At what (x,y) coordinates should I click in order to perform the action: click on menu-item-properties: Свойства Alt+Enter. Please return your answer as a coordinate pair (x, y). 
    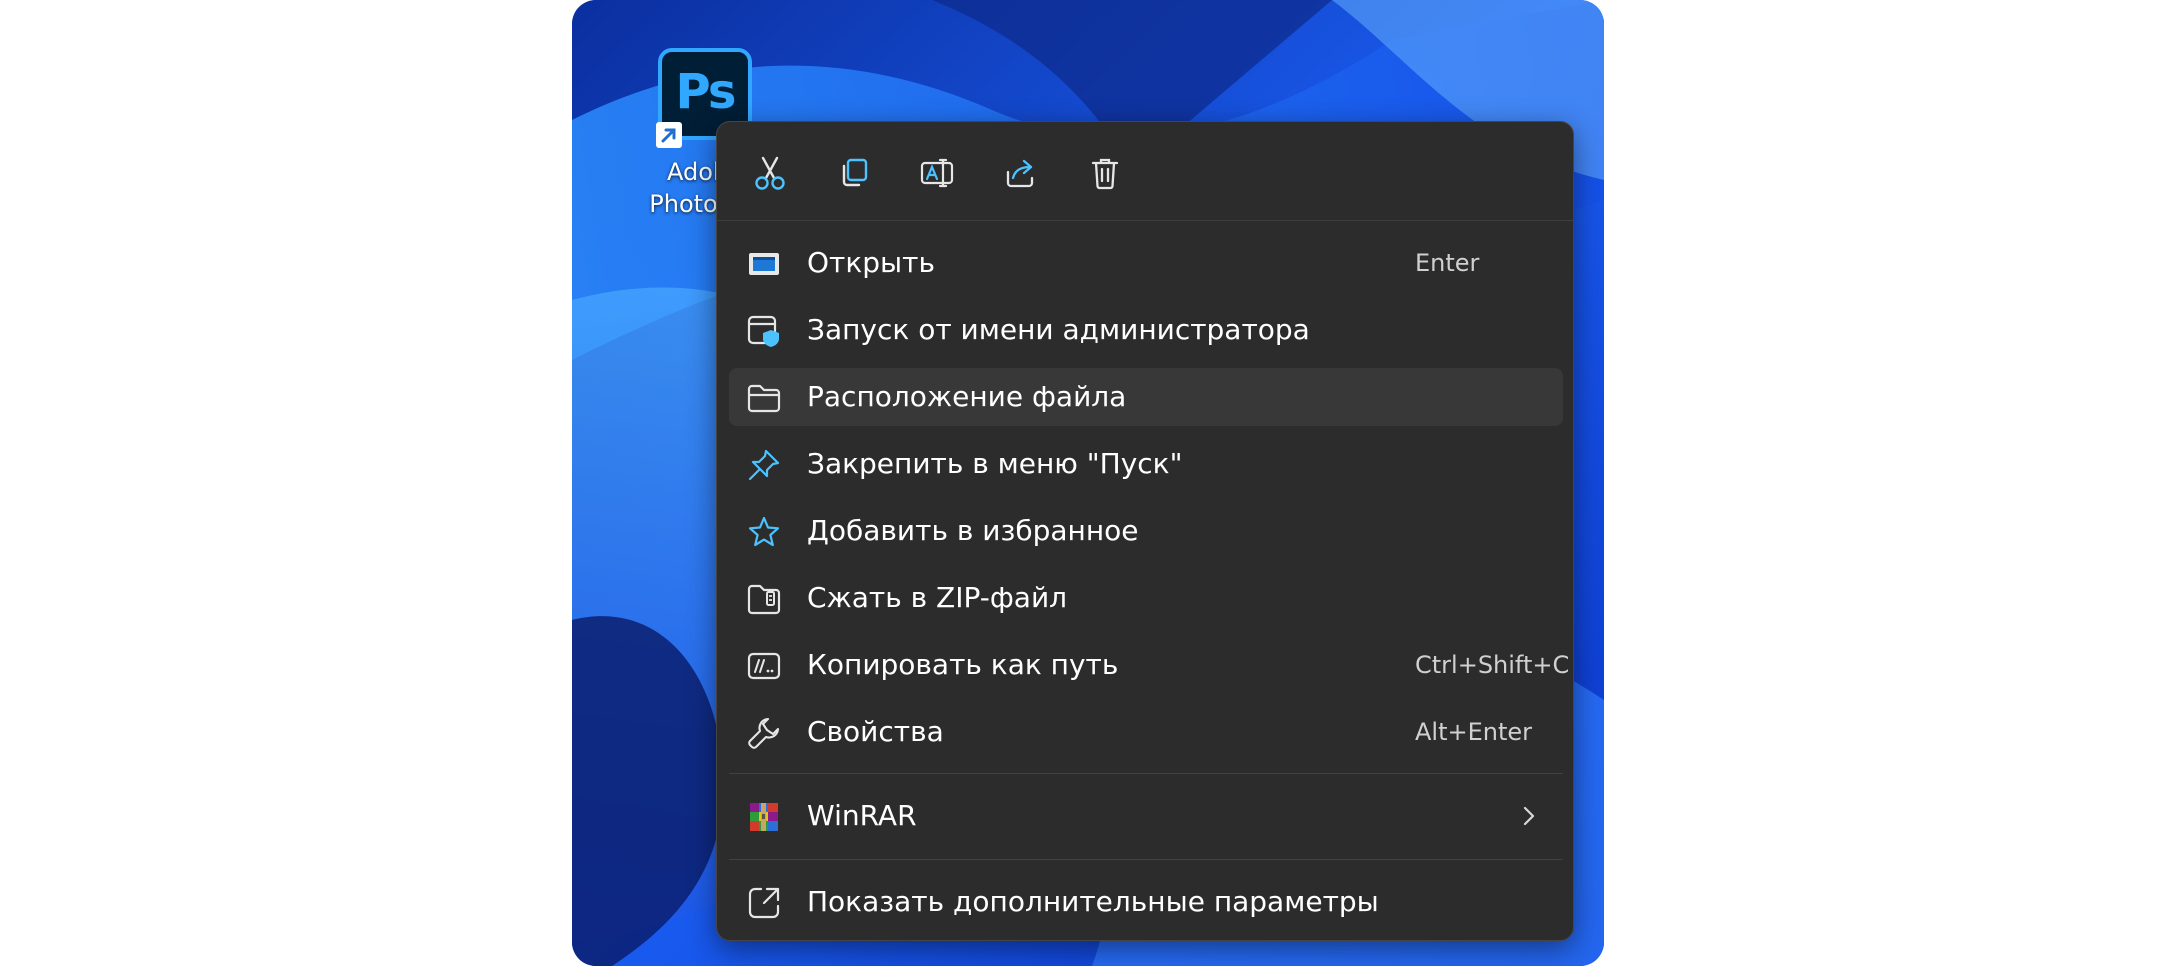
    Looking at the image, I should click on (1146, 732).